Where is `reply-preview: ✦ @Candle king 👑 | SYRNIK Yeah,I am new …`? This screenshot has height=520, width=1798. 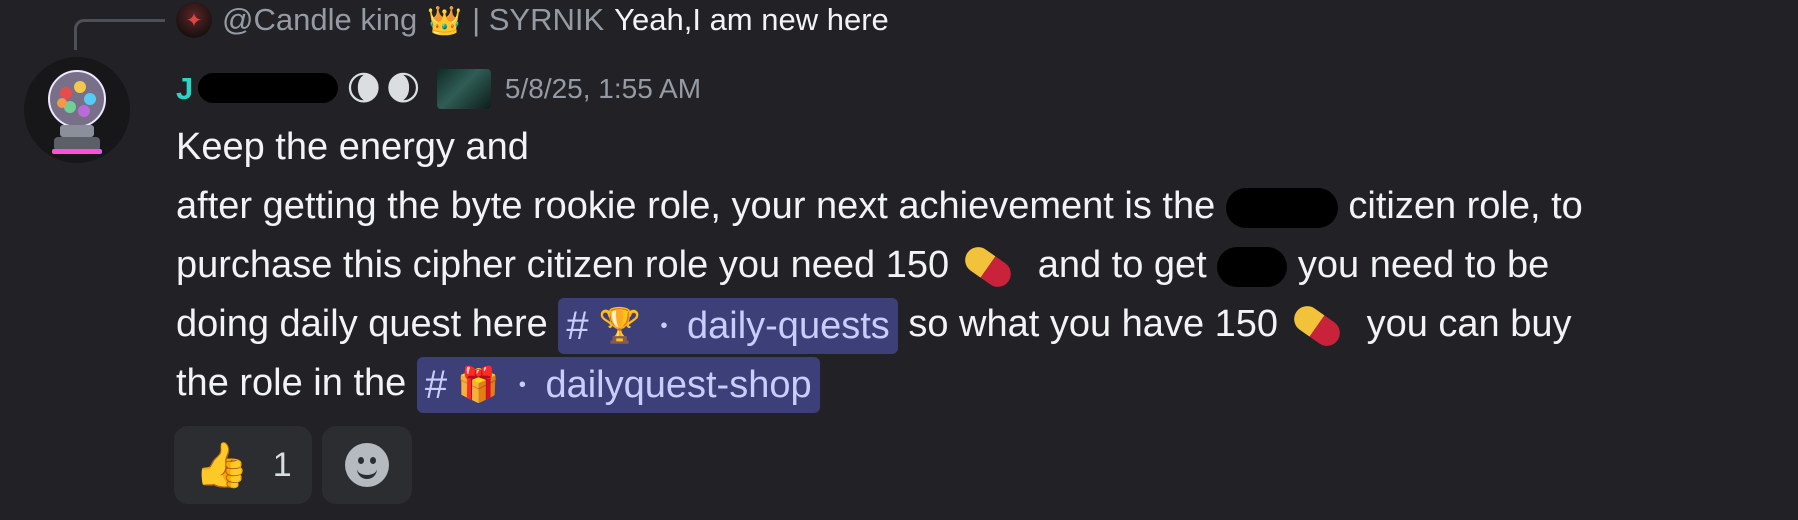 reply-preview: ✦ @Candle king 👑 | SYRNIK Yeah,I am new … is located at coordinates (532, 20).